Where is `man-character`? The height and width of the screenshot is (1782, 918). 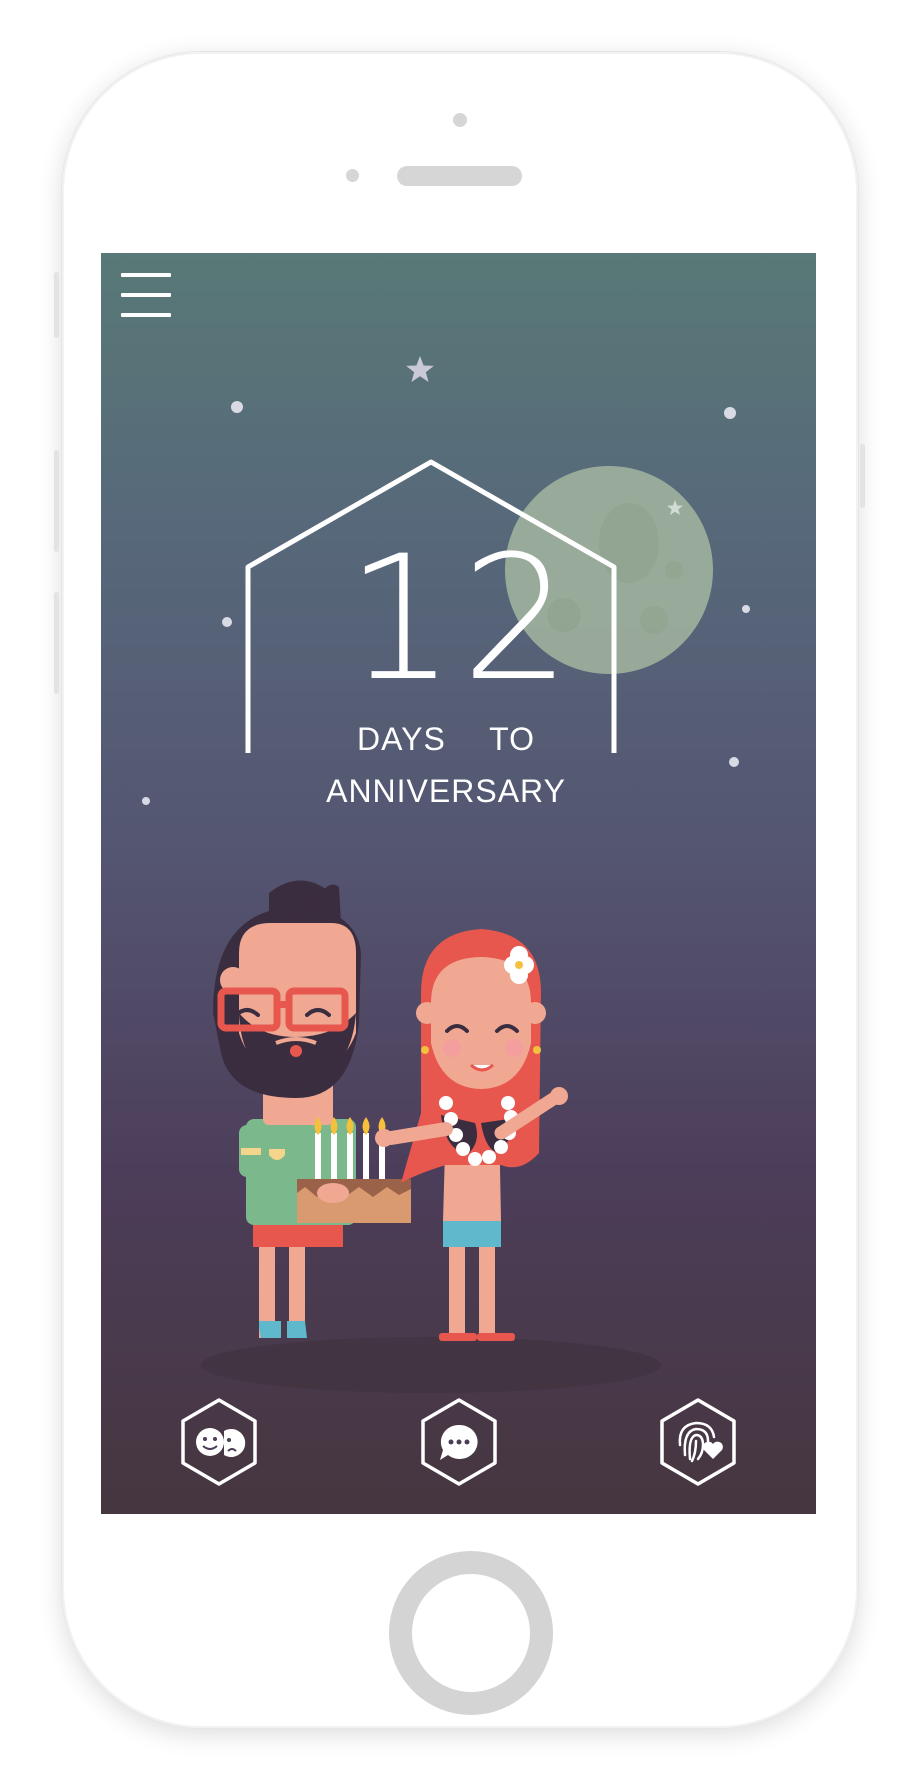 man-character is located at coordinates (312, 1109).